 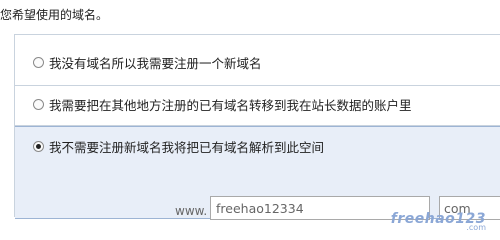 What do you see at coordinates (186, 146) in the screenshot?
I see `option-label: 我不需要注册新域名我将把已有域名解析到此空间` at bounding box center [186, 146].